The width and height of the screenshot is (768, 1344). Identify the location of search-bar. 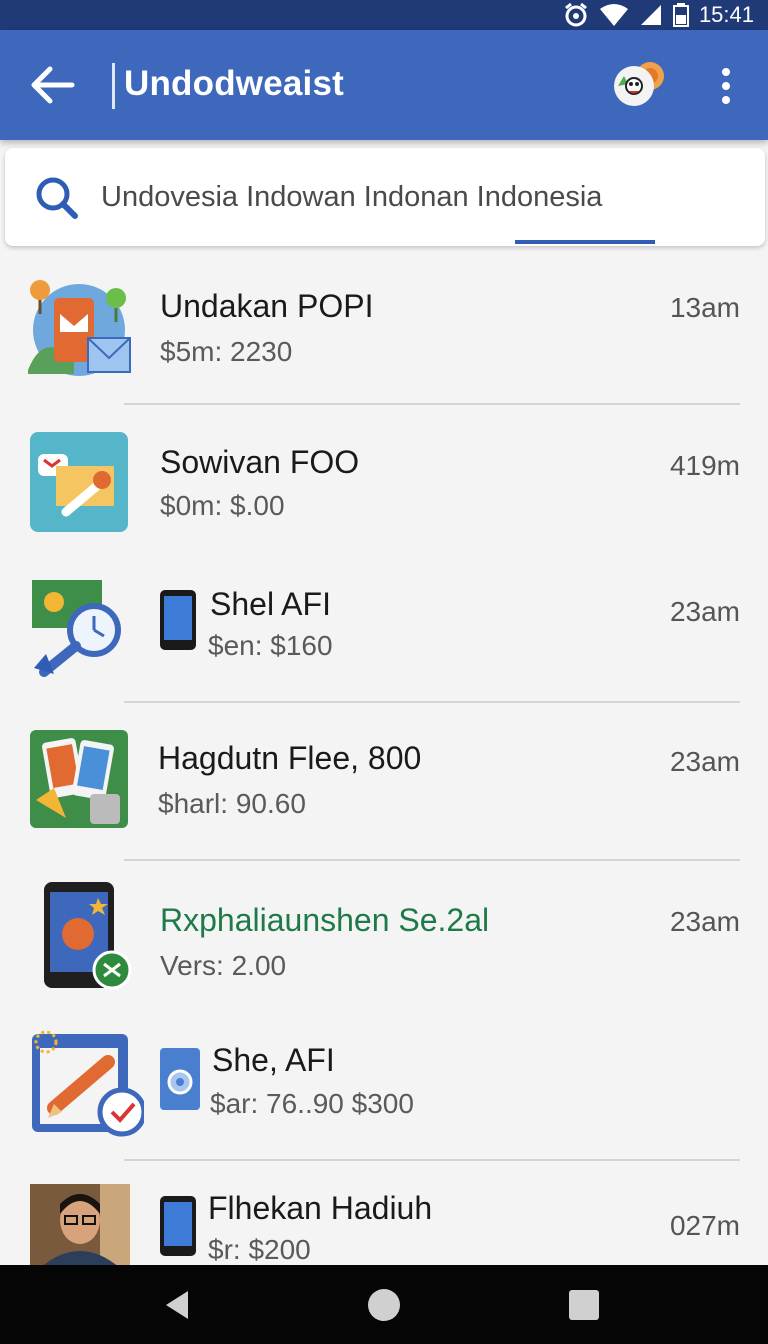
(385, 197).